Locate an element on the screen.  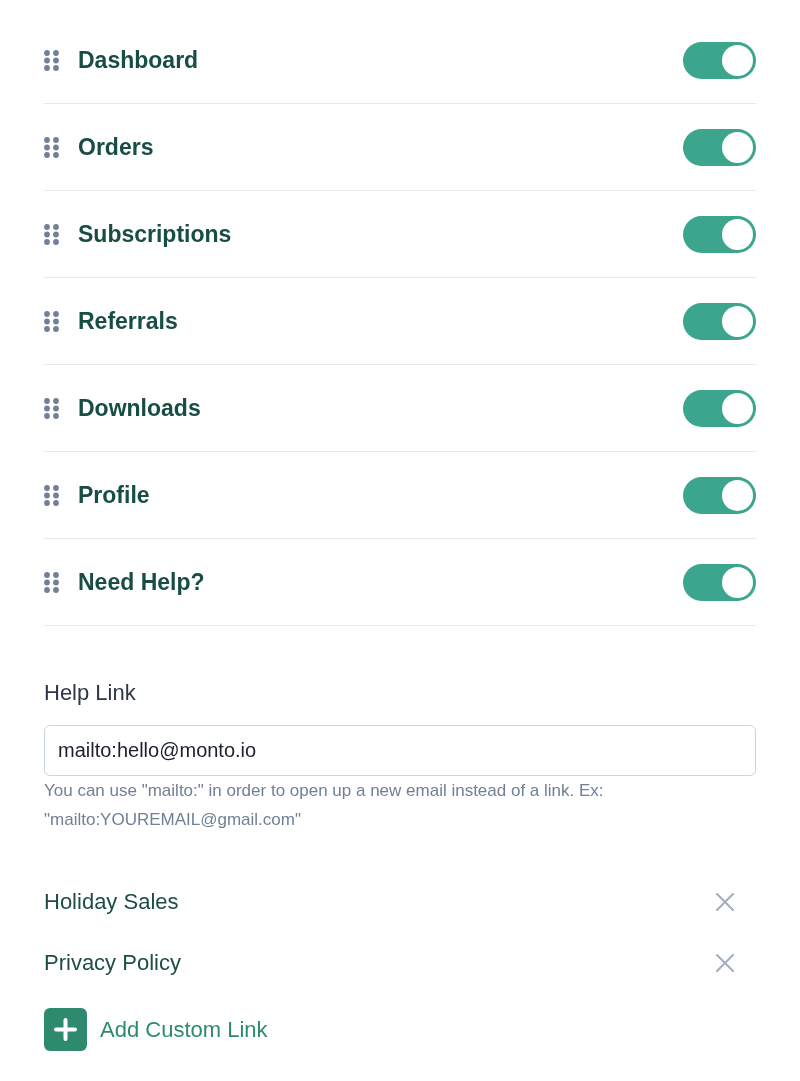
menu-item-label: Need Help? is located at coordinates (141, 582).